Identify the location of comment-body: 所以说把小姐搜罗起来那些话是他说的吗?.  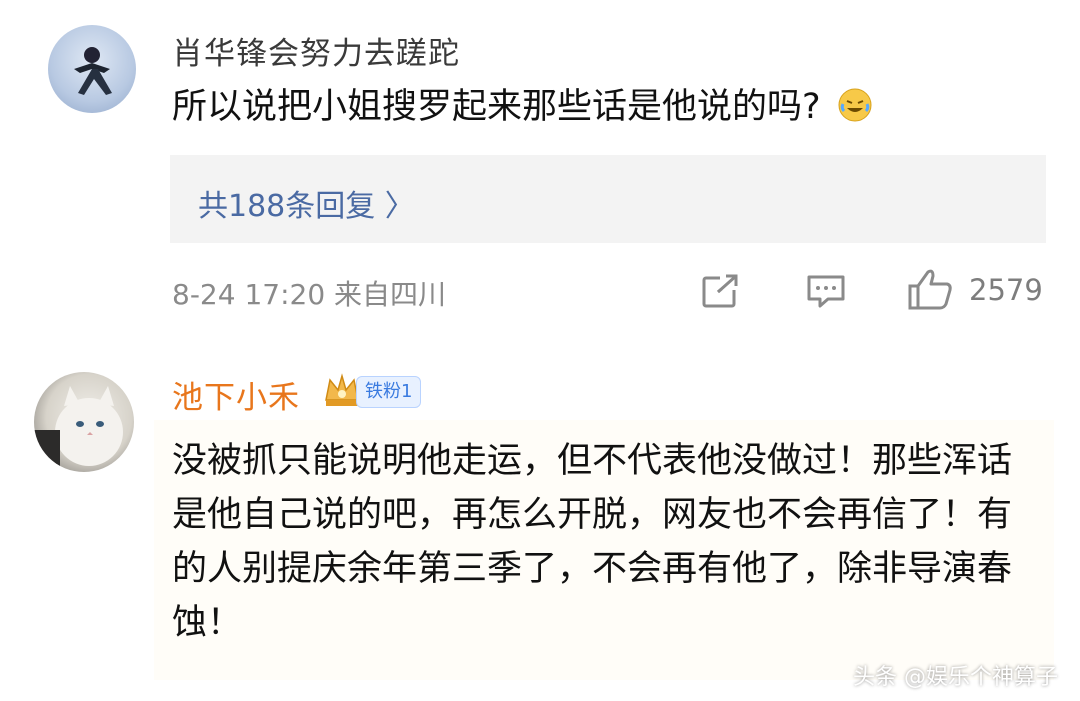
(496, 107).